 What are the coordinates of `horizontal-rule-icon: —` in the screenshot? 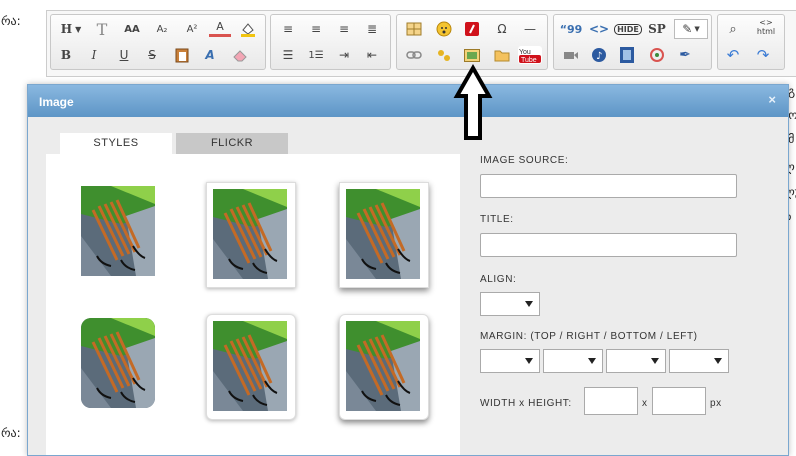 It's located at (530, 29).